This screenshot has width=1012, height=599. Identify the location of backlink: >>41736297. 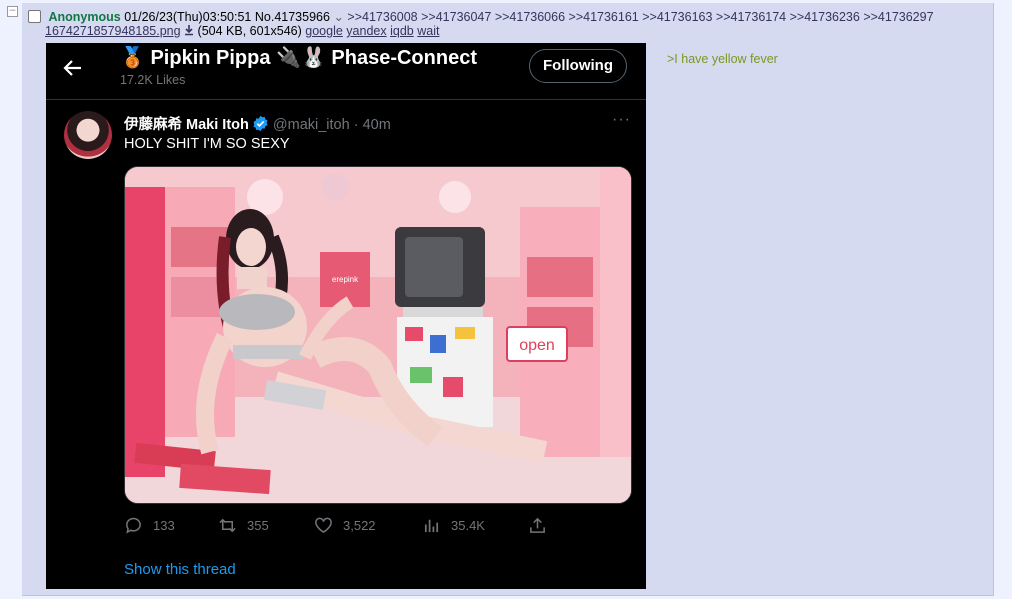
(898, 17).